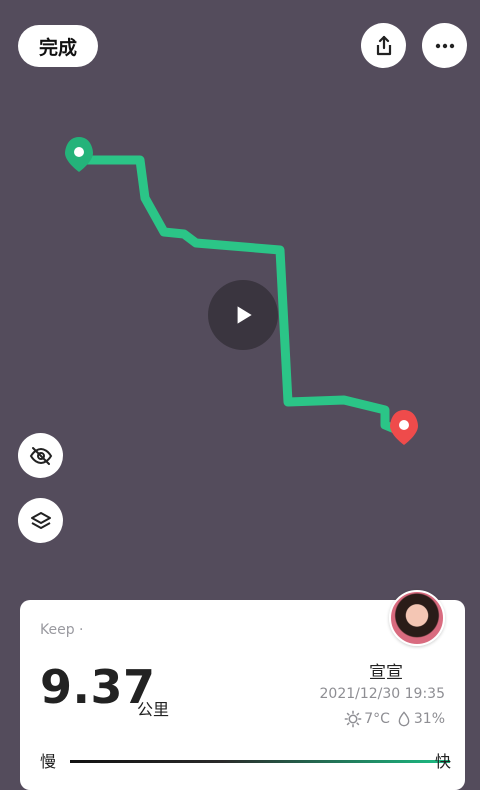 The image size is (480, 790). I want to click on workout-datetime: 2021/12/30 19:35, so click(382, 694).